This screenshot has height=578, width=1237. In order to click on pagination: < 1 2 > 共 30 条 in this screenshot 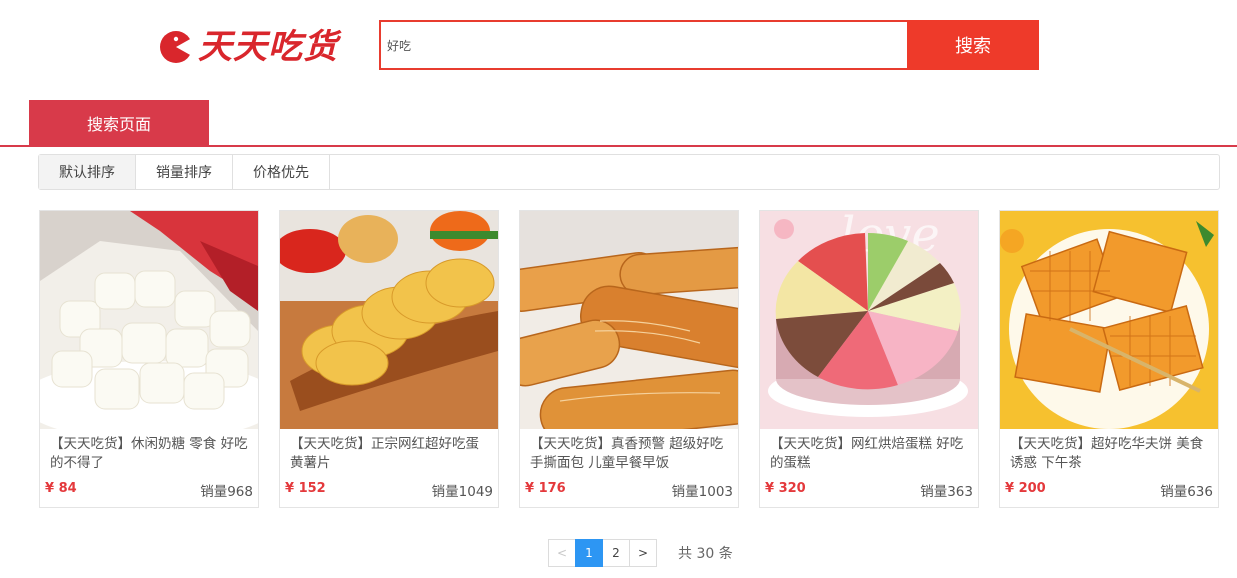, I will do `click(640, 553)`.